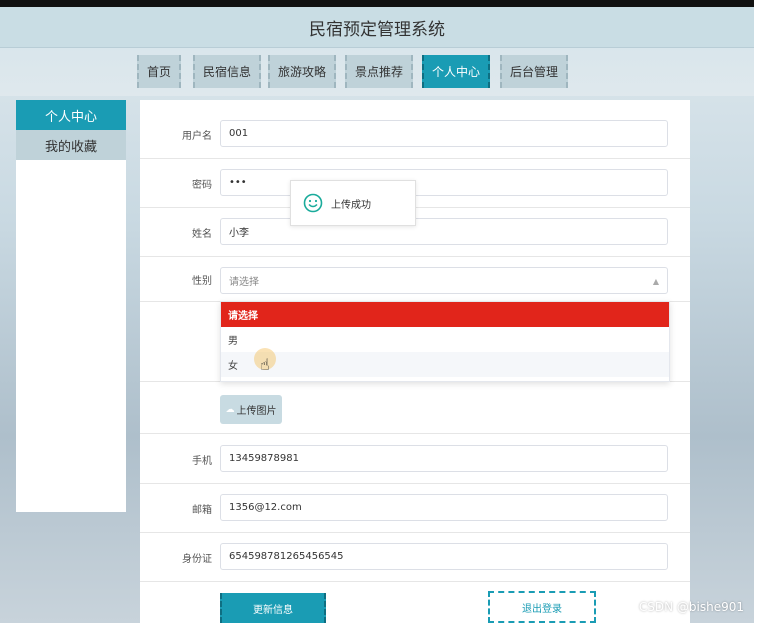  I want to click on right-edge, so click(756, 311).